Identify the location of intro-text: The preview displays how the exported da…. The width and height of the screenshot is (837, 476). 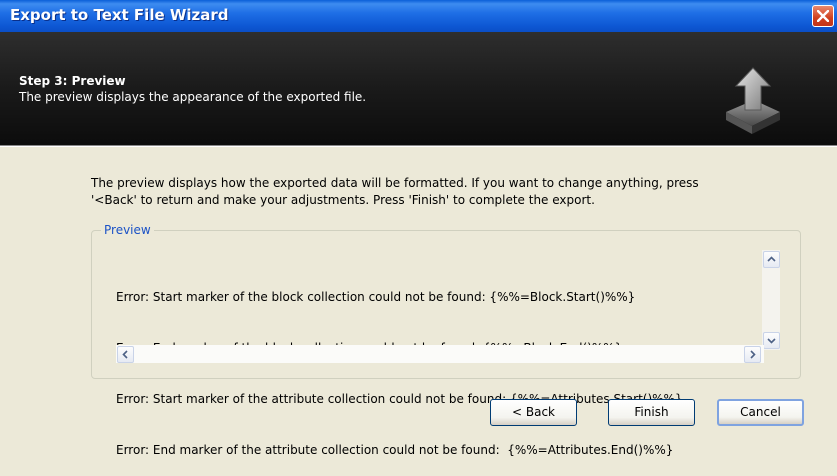
(451, 192).